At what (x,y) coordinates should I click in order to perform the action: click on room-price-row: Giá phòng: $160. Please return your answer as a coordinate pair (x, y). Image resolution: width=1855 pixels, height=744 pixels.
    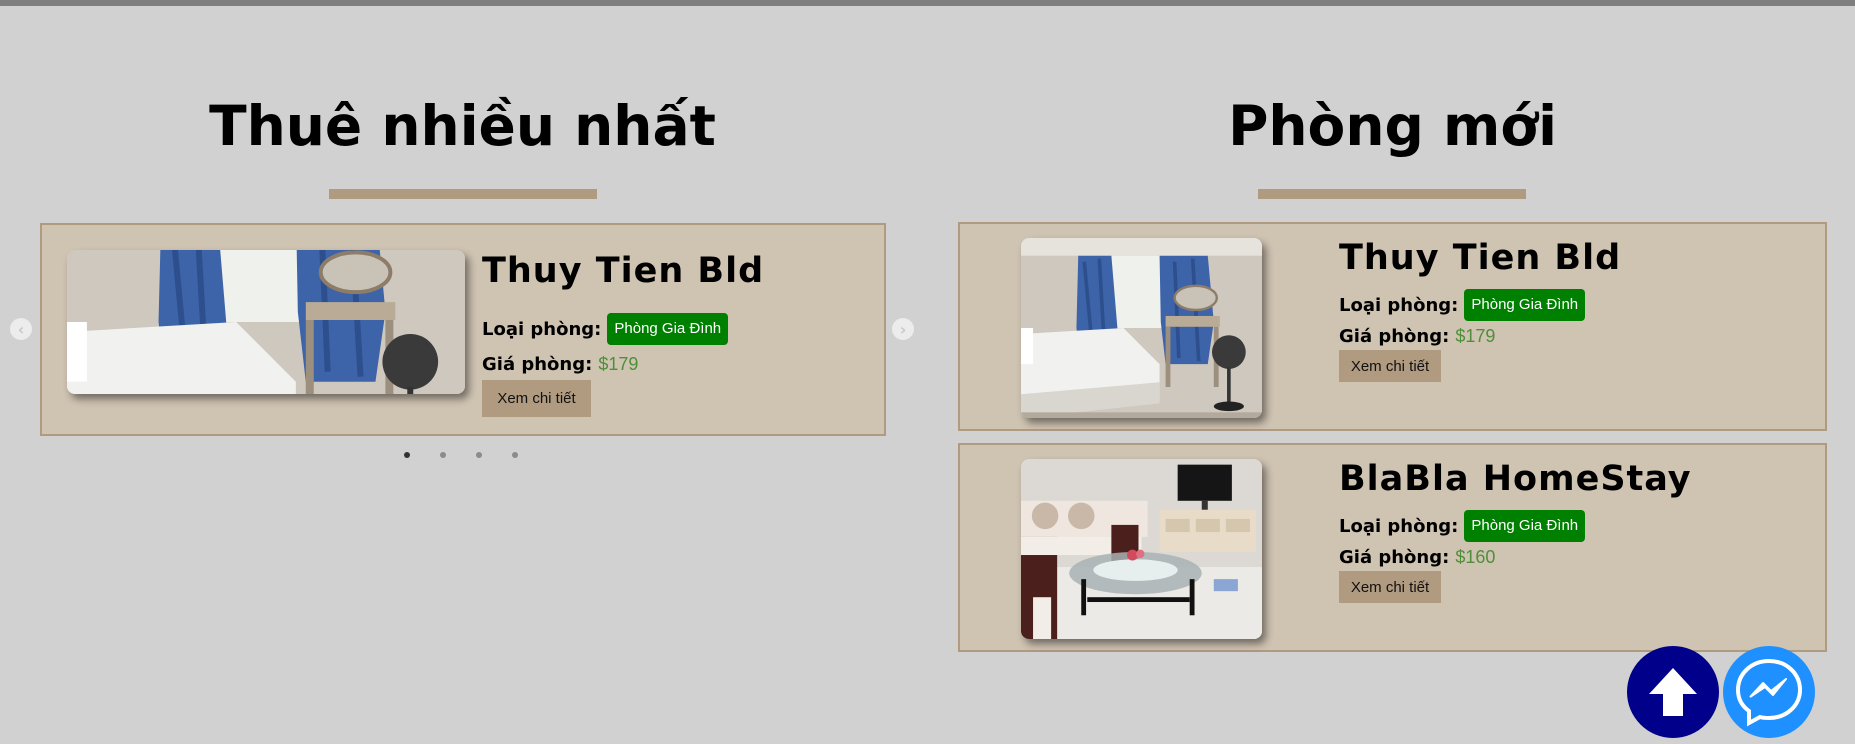
    Looking at the image, I should click on (1417, 557).